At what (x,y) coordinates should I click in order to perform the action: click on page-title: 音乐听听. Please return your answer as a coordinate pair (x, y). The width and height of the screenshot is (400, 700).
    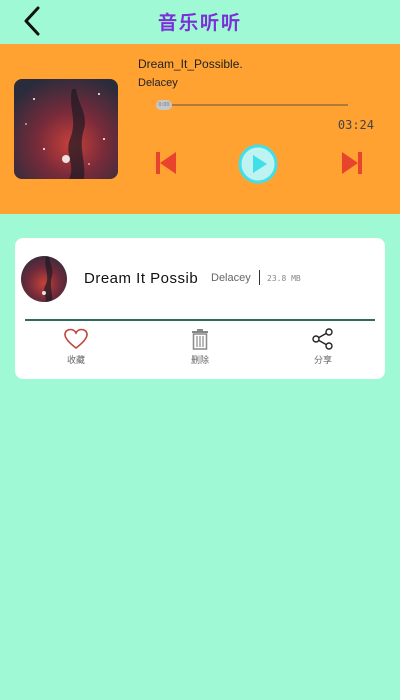
    Looking at the image, I should click on (199, 23).